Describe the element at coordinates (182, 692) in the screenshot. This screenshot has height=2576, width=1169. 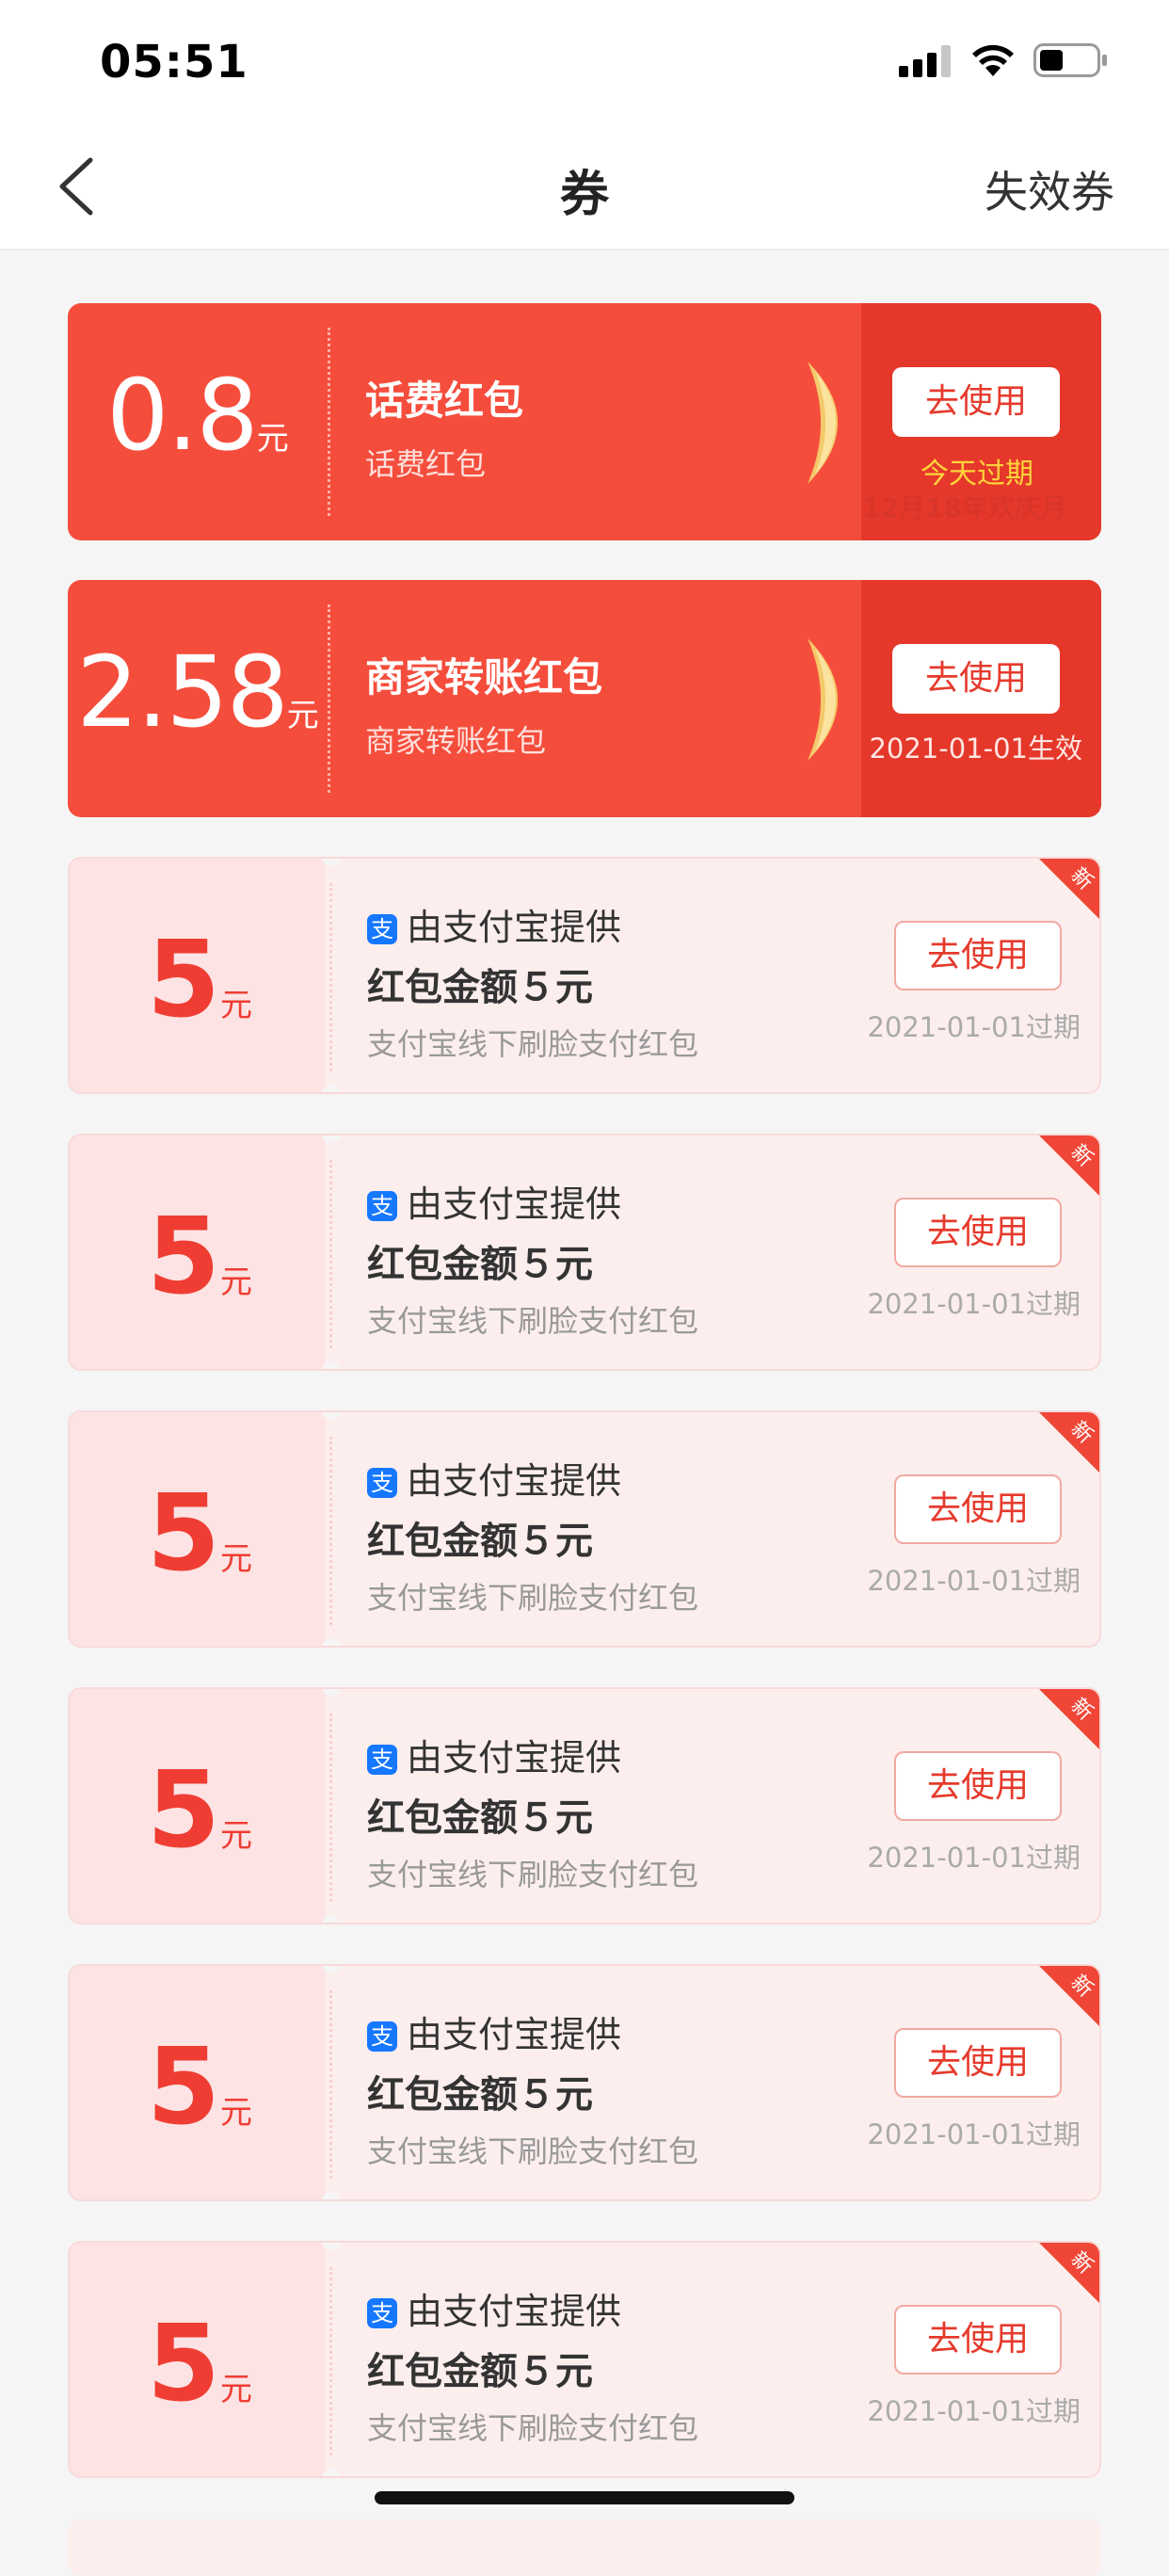
I see `amount-value: 2.58` at that location.